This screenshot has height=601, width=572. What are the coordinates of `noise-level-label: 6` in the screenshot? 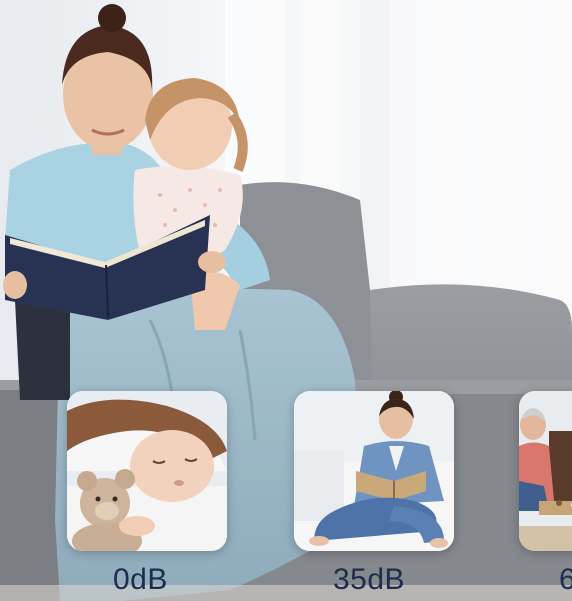 It's located at (565, 579).